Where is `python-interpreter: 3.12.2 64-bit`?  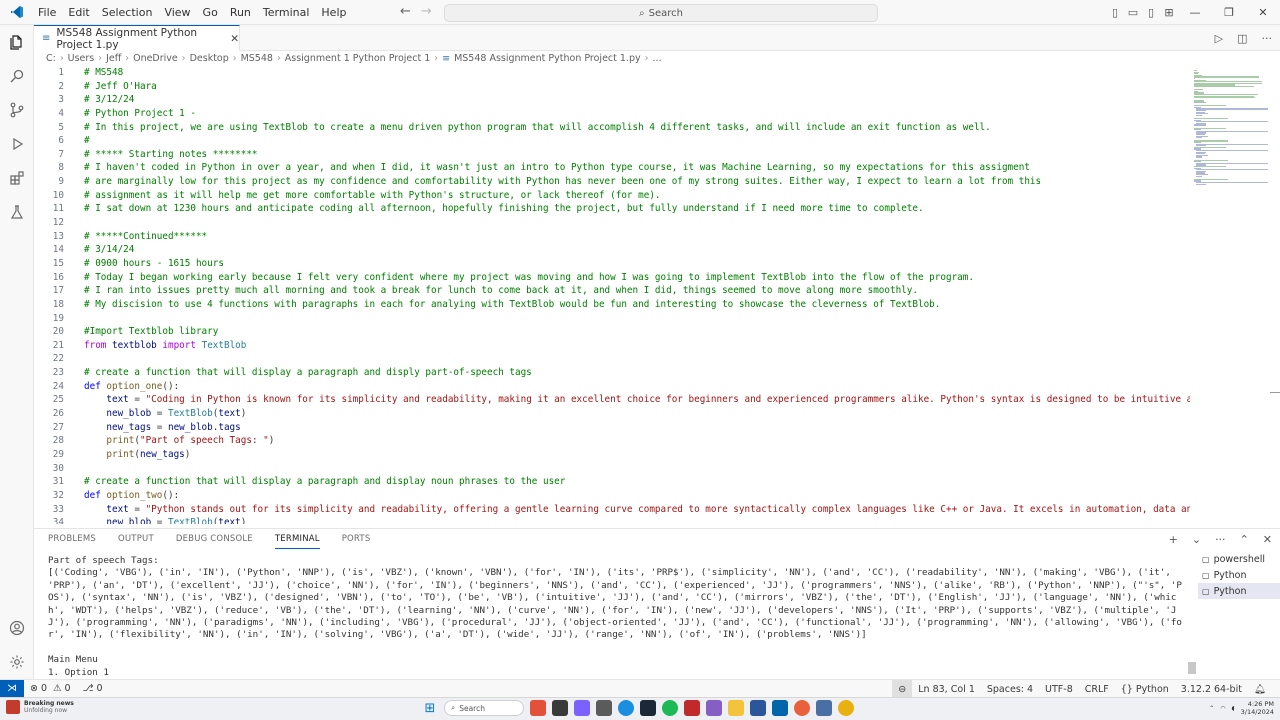 python-interpreter: 3.12.2 64-bit is located at coordinates (1211, 689).